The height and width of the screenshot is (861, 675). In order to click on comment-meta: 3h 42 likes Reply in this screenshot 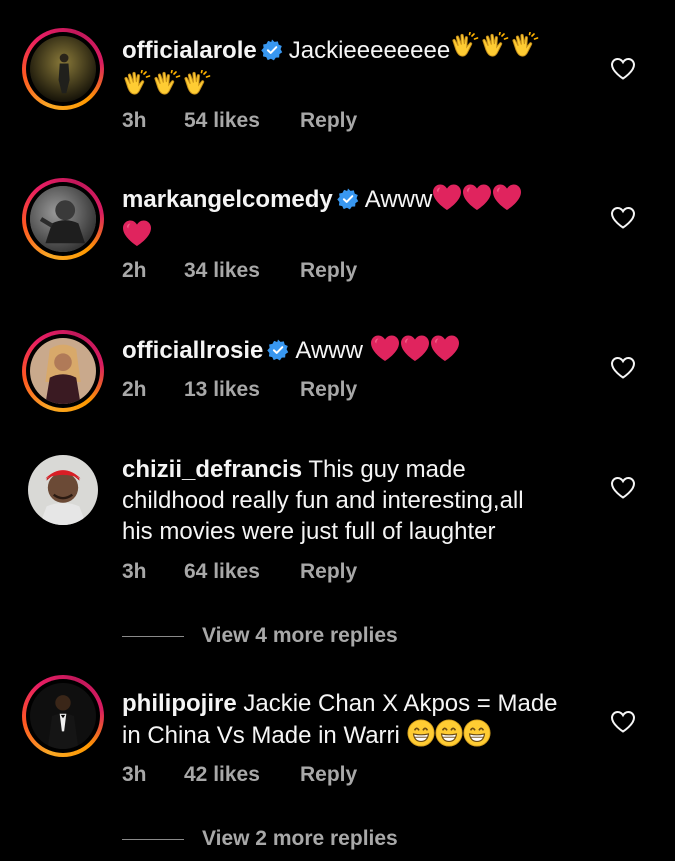, I will do `click(239, 775)`.